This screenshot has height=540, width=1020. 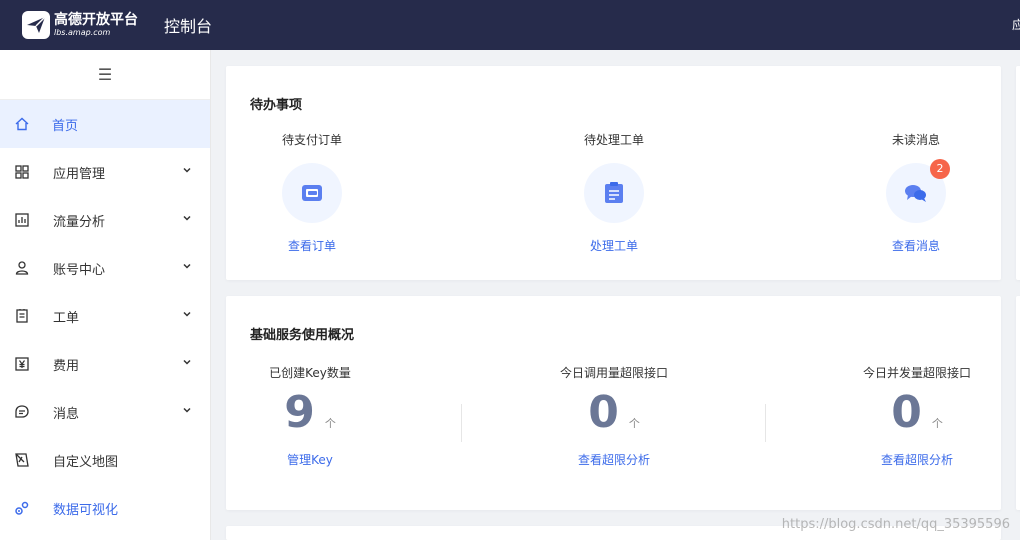 What do you see at coordinates (311, 140) in the screenshot?
I see `todo-item-label: 待支付订单` at bounding box center [311, 140].